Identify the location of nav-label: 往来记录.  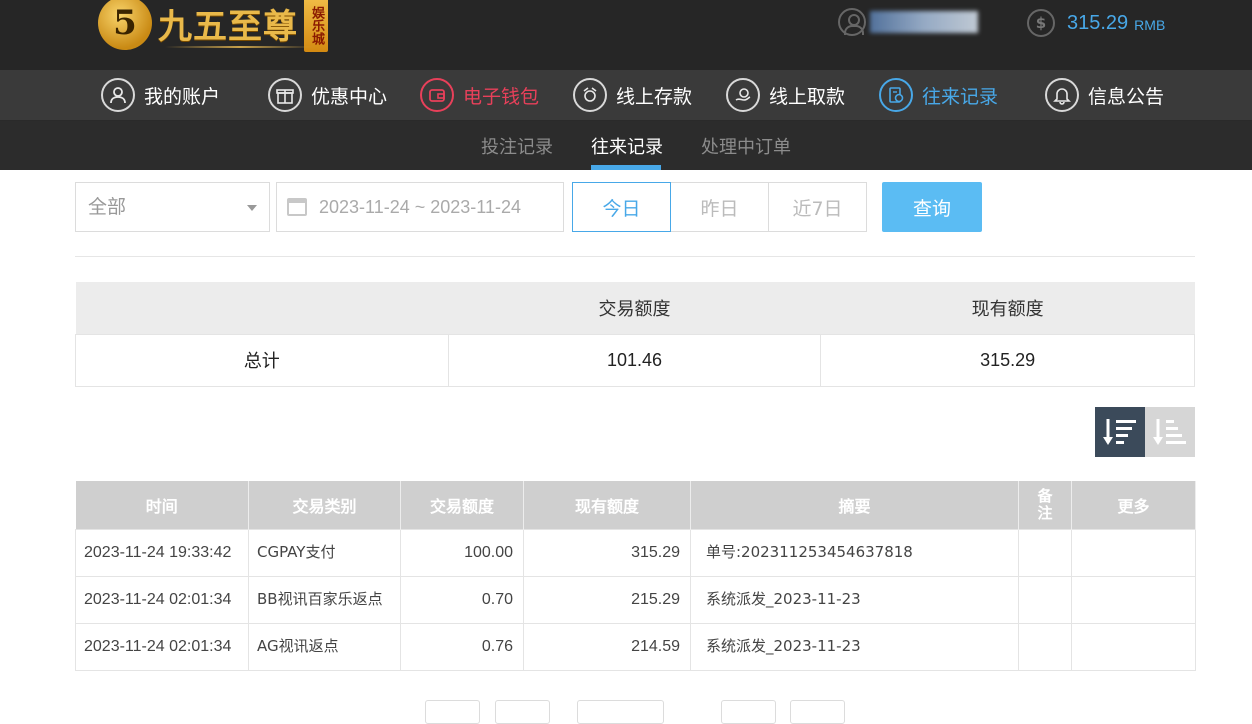
(960, 96).